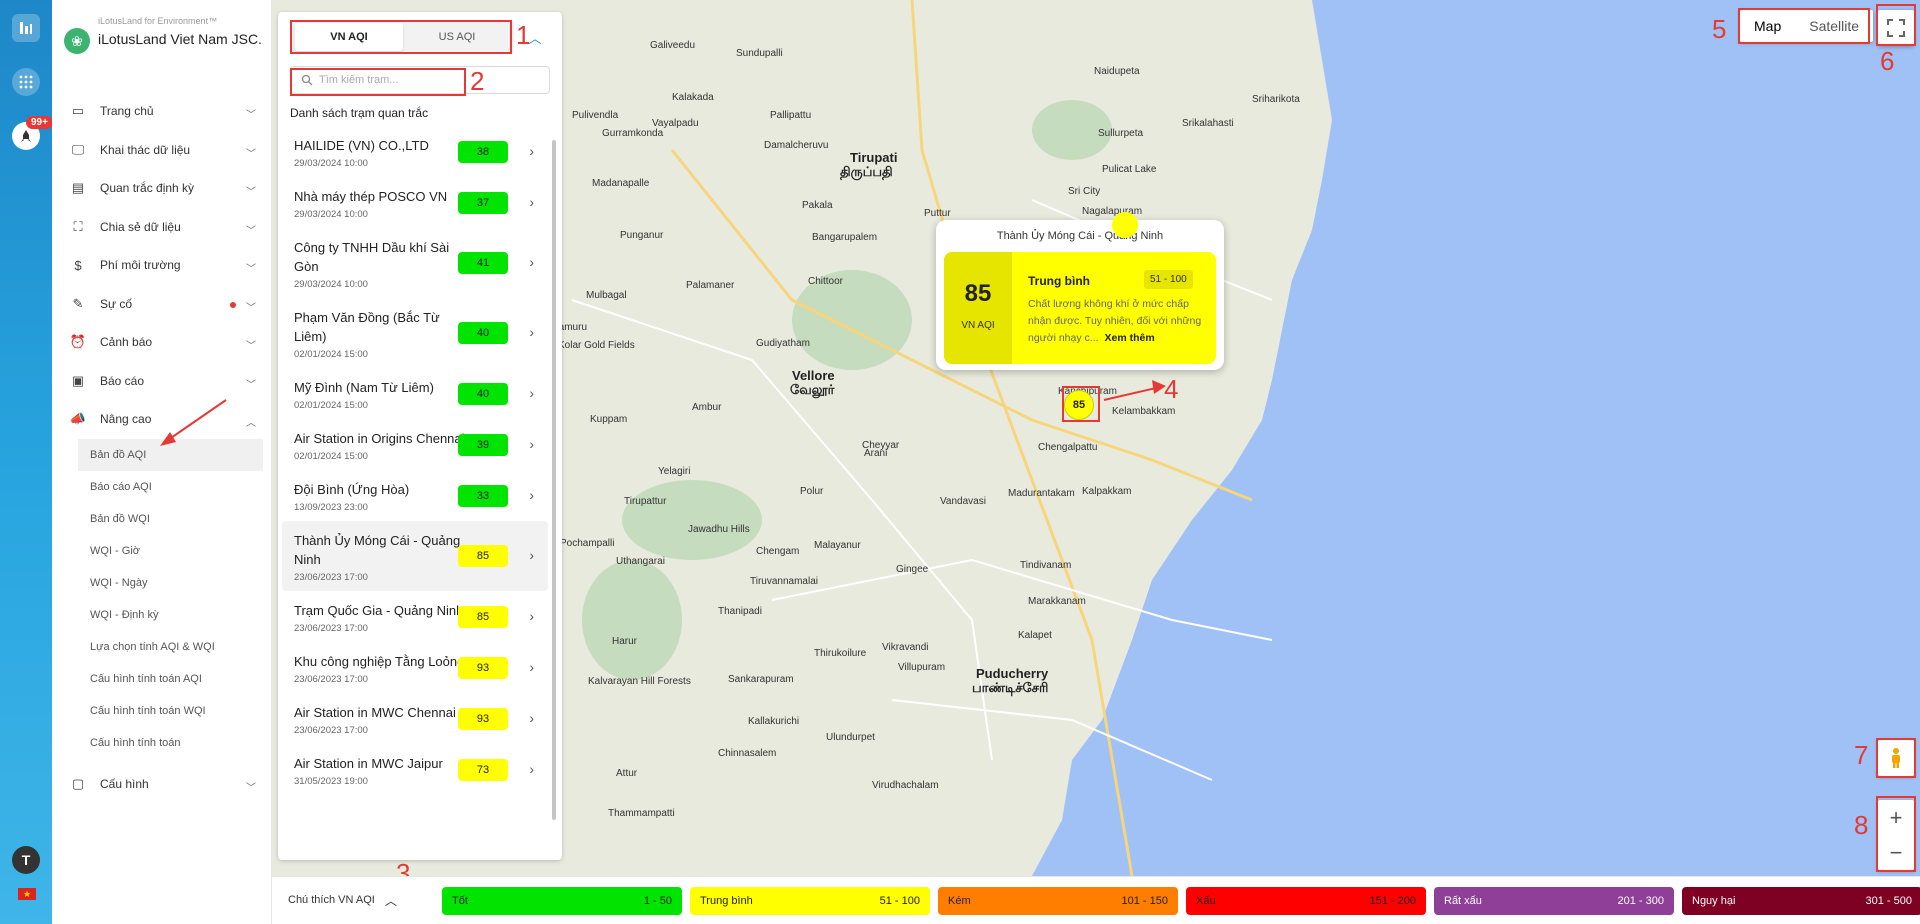 The height and width of the screenshot is (924, 1920). What do you see at coordinates (810, 901) in the screenshot?
I see `legend-item: Trung bình 51 - 100` at bounding box center [810, 901].